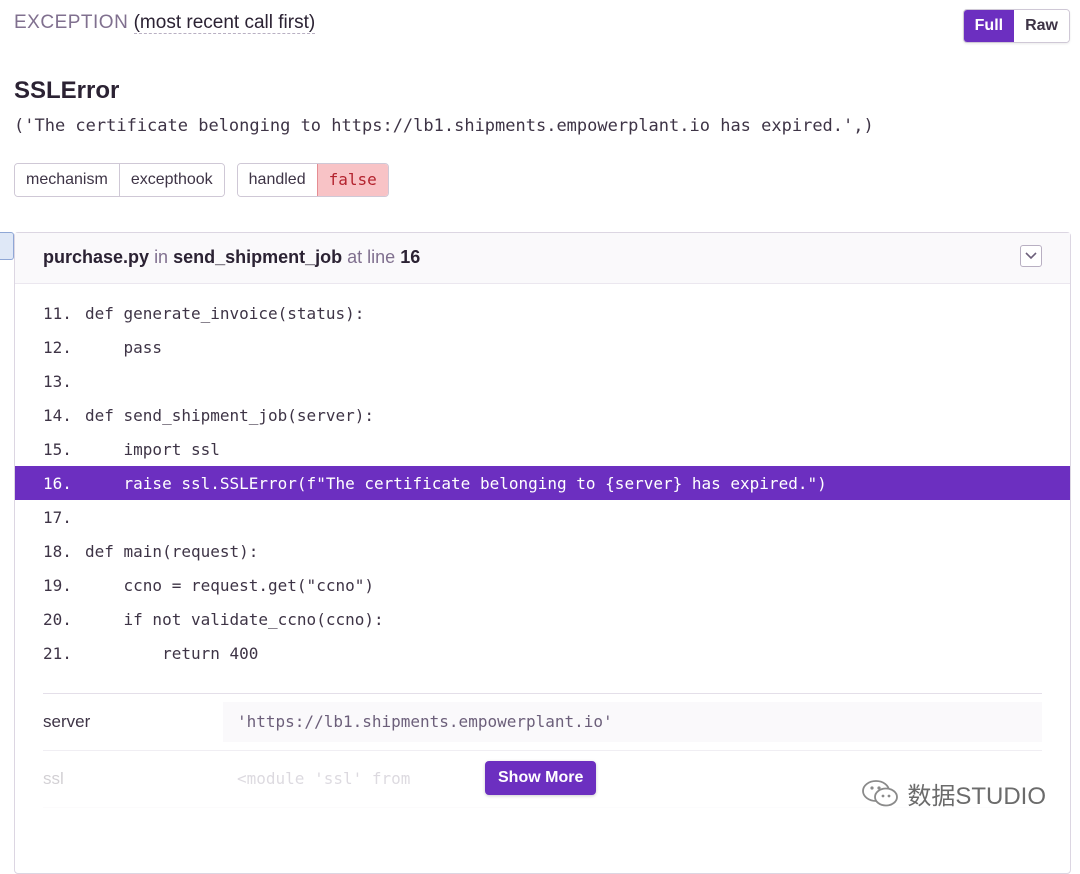  I want to click on frame-line-number: 16, so click(410, 257).